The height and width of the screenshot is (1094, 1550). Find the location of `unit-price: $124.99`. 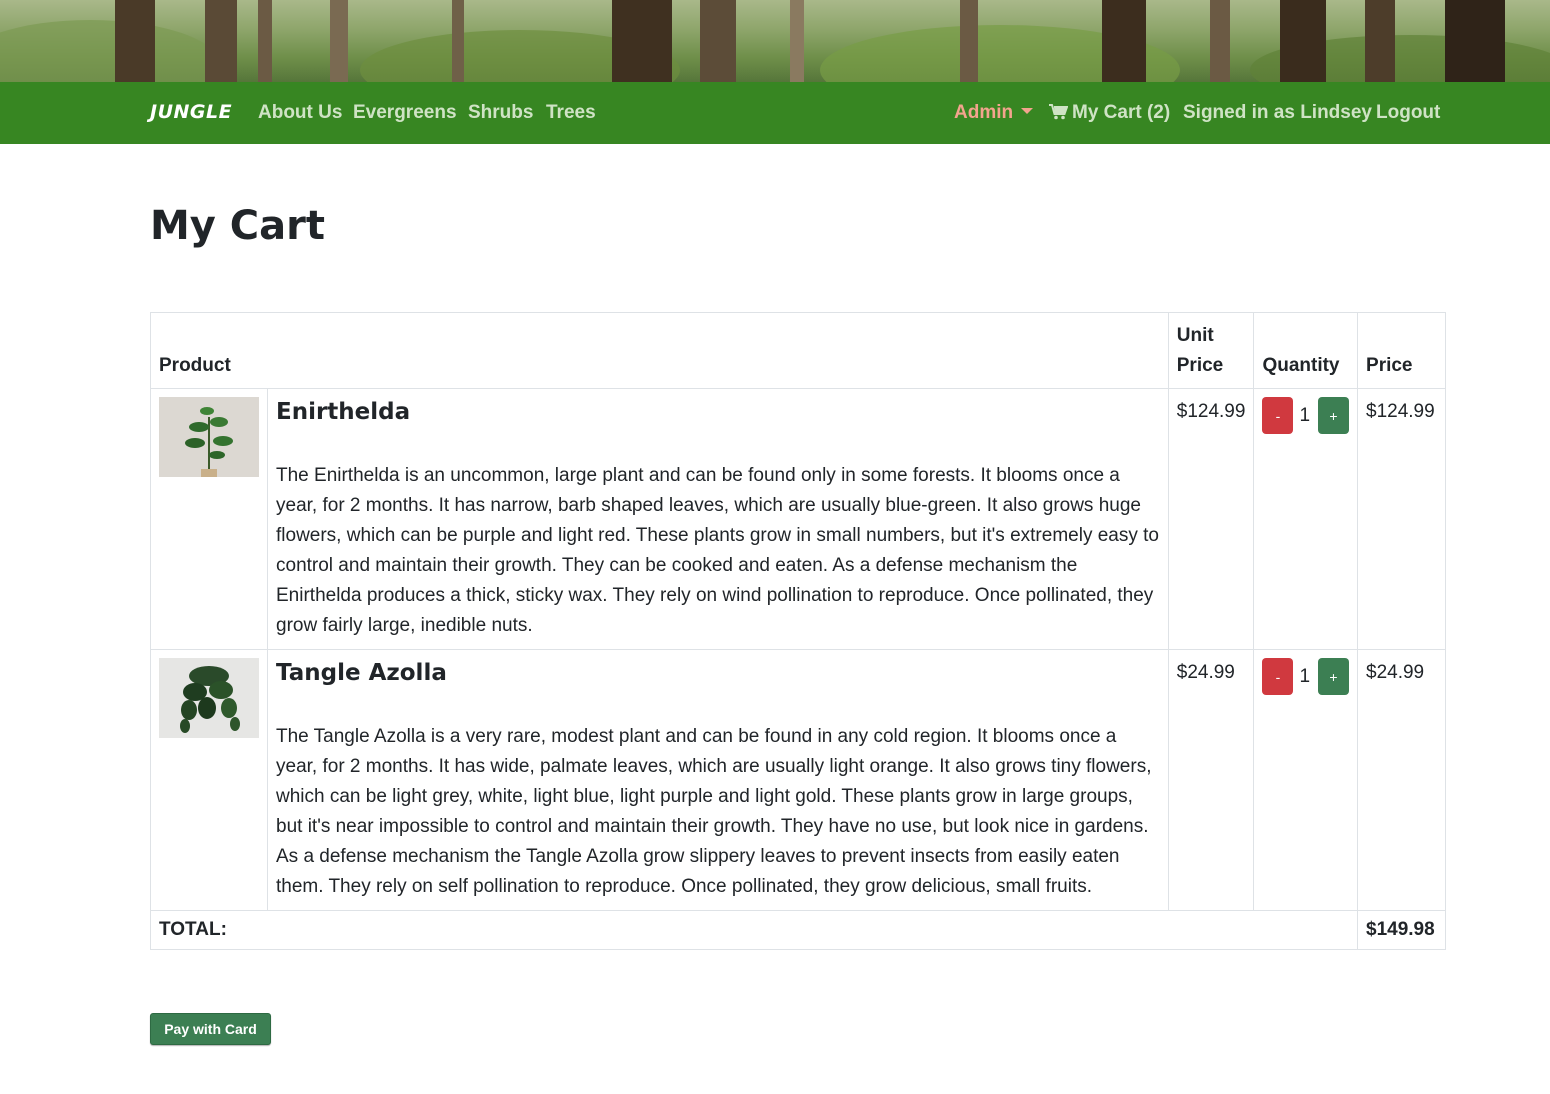

unit-price: $124.99 is located at coordinates (1211, 519).